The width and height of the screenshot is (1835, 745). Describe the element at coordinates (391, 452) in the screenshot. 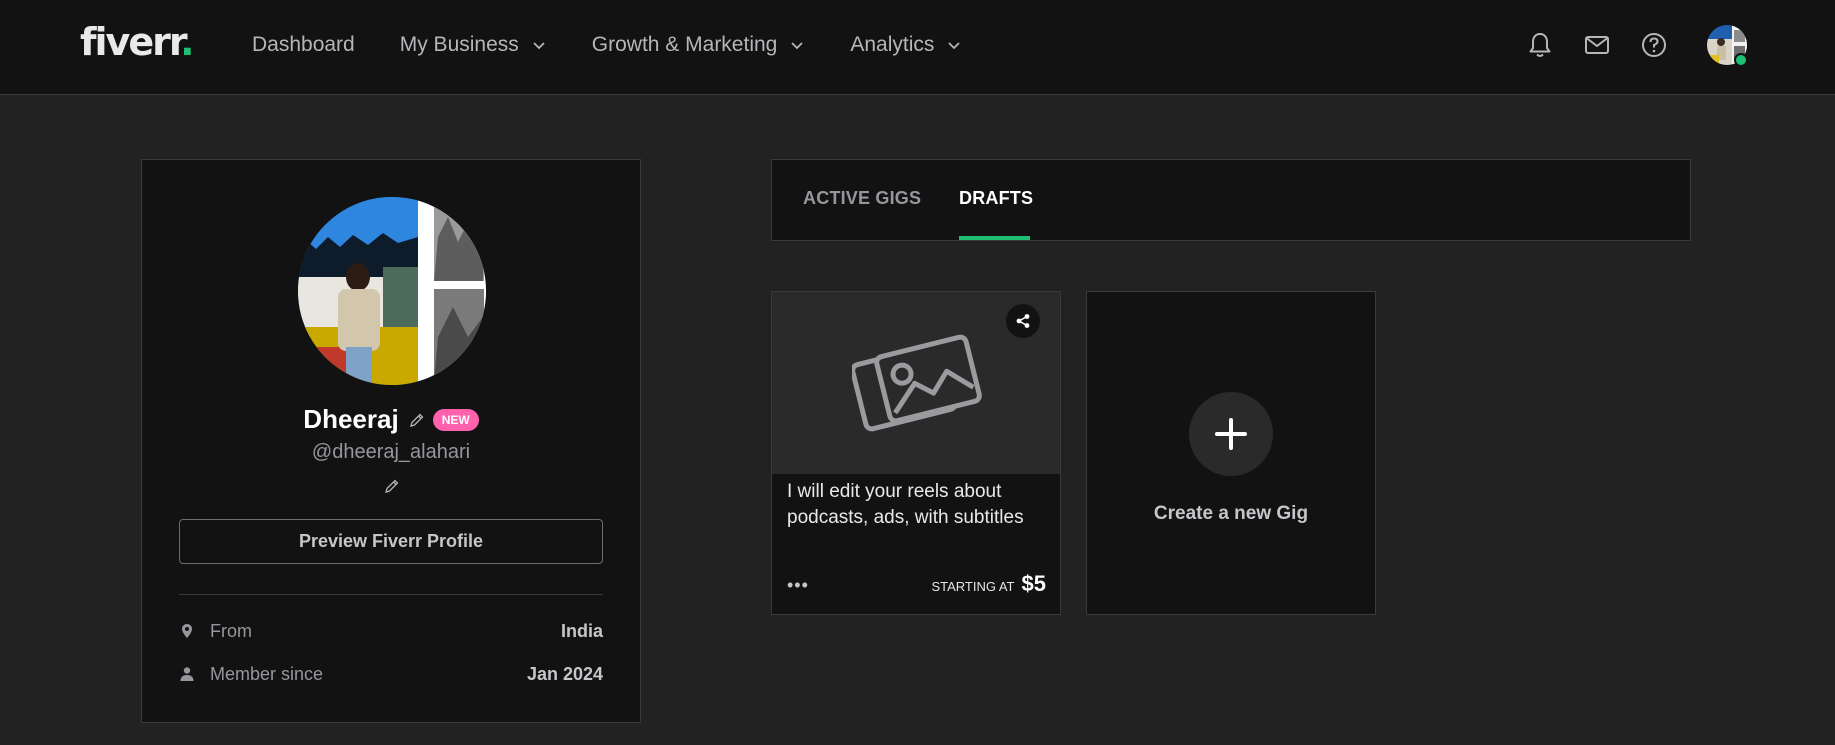

I see `username: @dheeraj_alahari` at that location.